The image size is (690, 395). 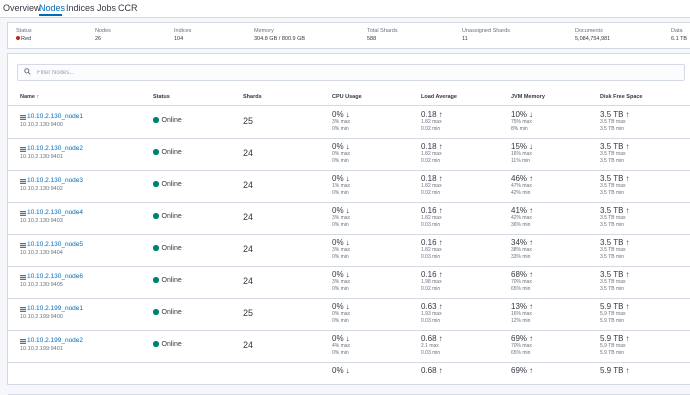 What do you see at coordinates (486, 35) in the screenshot?
I see `summary-unassigned-shards: Unassigned Shards 11` at bounding box center [486, 35].